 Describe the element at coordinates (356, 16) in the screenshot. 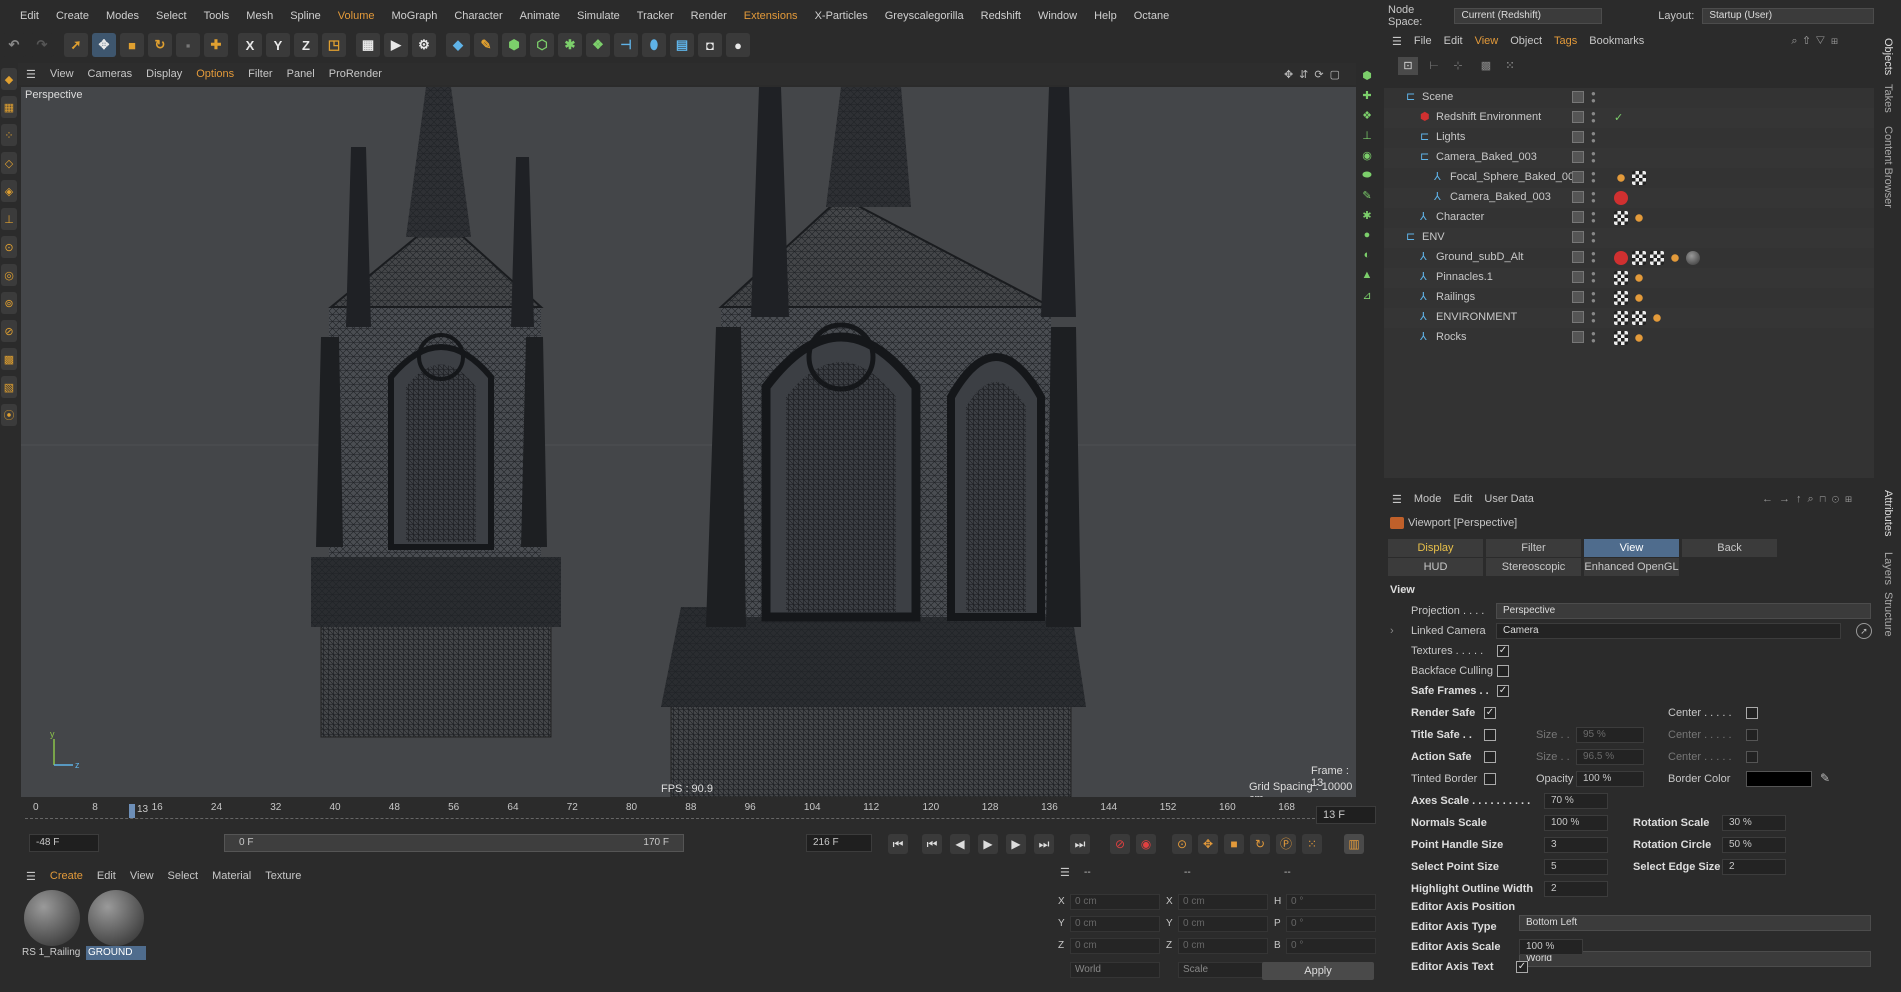

I see `menu-volume: Volume` at that location.